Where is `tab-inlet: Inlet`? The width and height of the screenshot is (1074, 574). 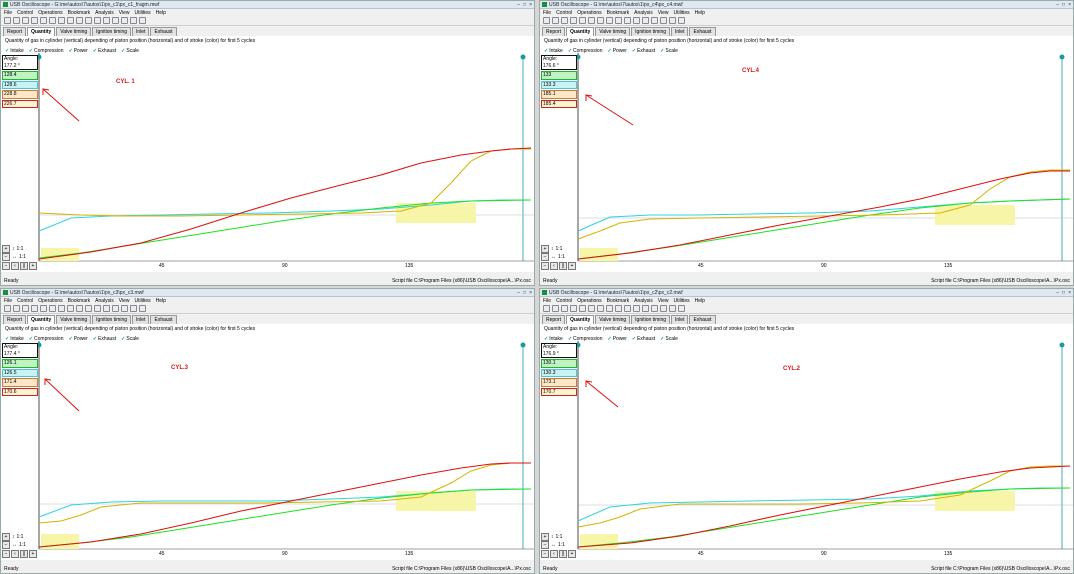 tab-inlet: Inlet is located at coordinates (141, 31).